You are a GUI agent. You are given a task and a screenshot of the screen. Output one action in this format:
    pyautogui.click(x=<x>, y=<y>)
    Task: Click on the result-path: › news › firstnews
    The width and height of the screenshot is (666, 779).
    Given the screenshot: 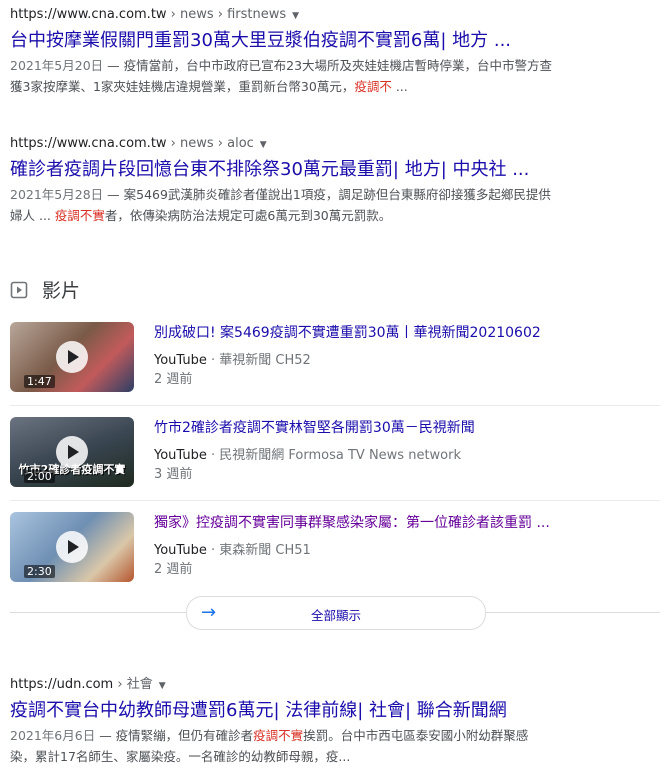 What is the action you would take?
    pyautogui.click(x=226, y=14)
    